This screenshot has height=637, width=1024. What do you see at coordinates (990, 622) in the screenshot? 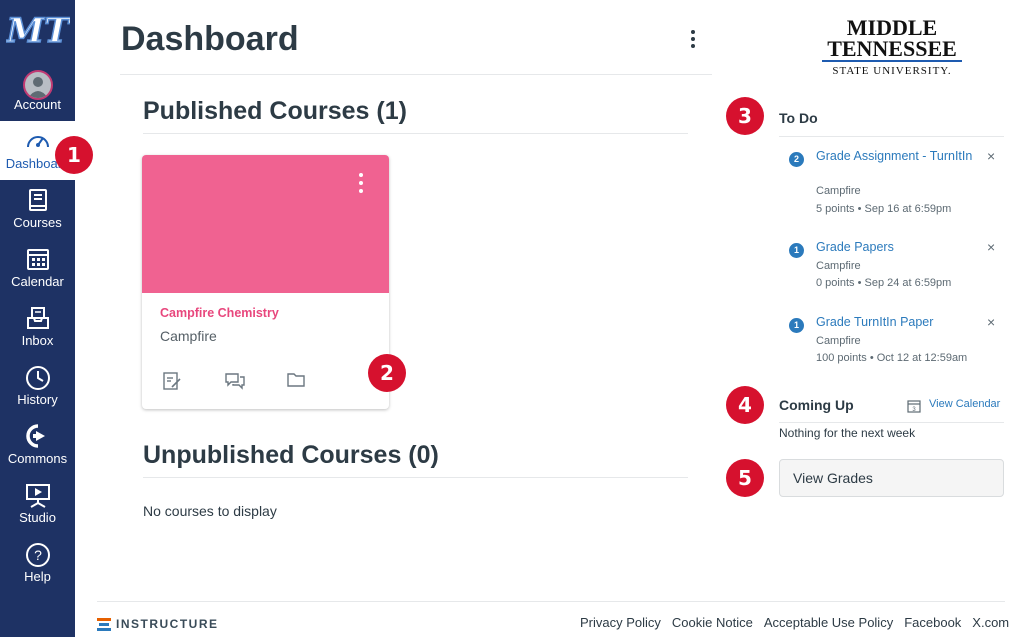
I see `footer-link-x: X.com` at bounding box center [990, 622].